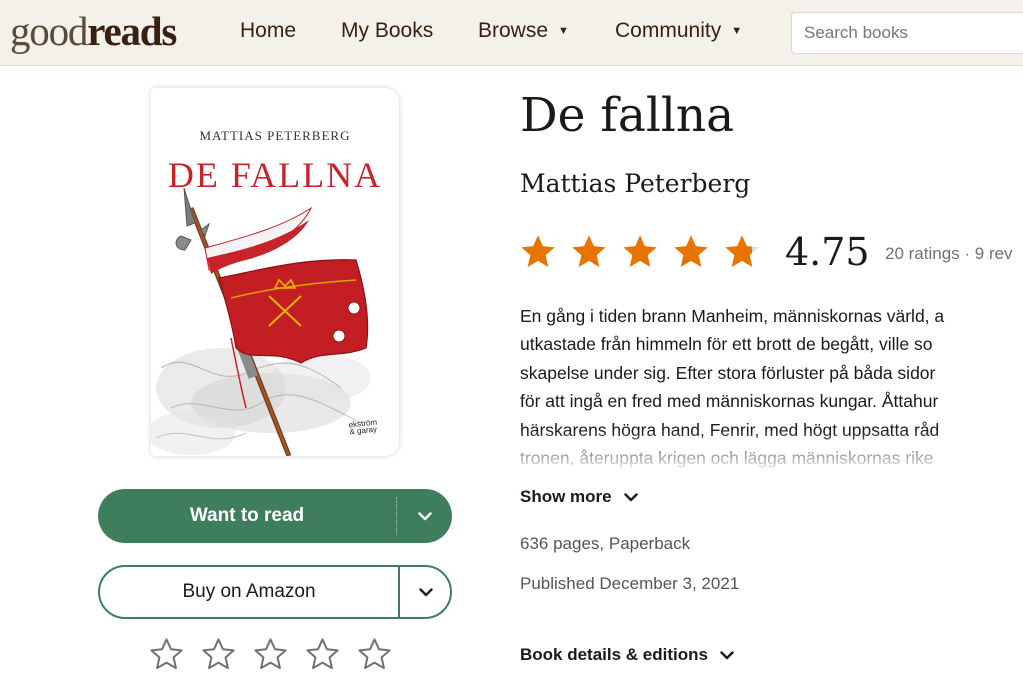 This screenshot has width=1023, height=682. I want to click on rate-this-book, so click(270, 654).